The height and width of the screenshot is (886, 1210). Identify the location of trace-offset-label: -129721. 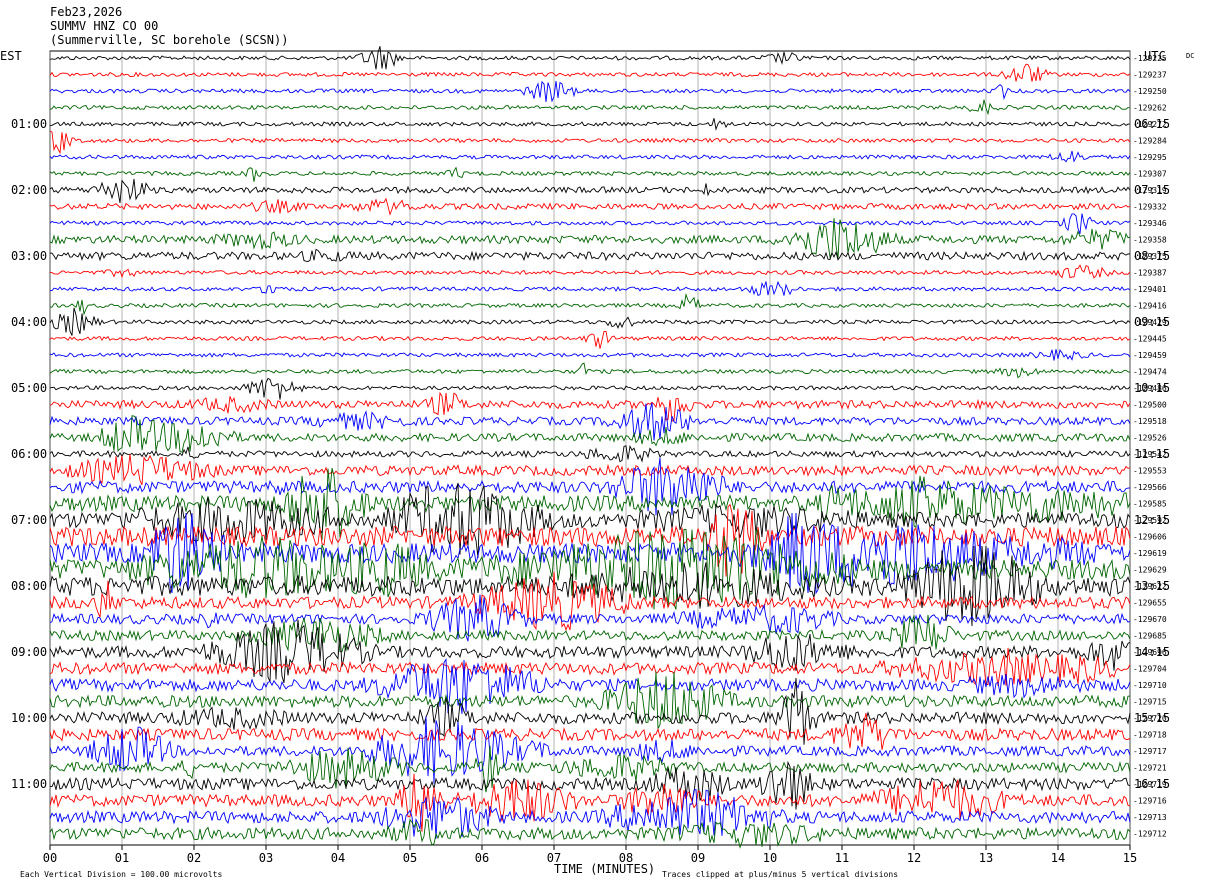
(1150, 768).